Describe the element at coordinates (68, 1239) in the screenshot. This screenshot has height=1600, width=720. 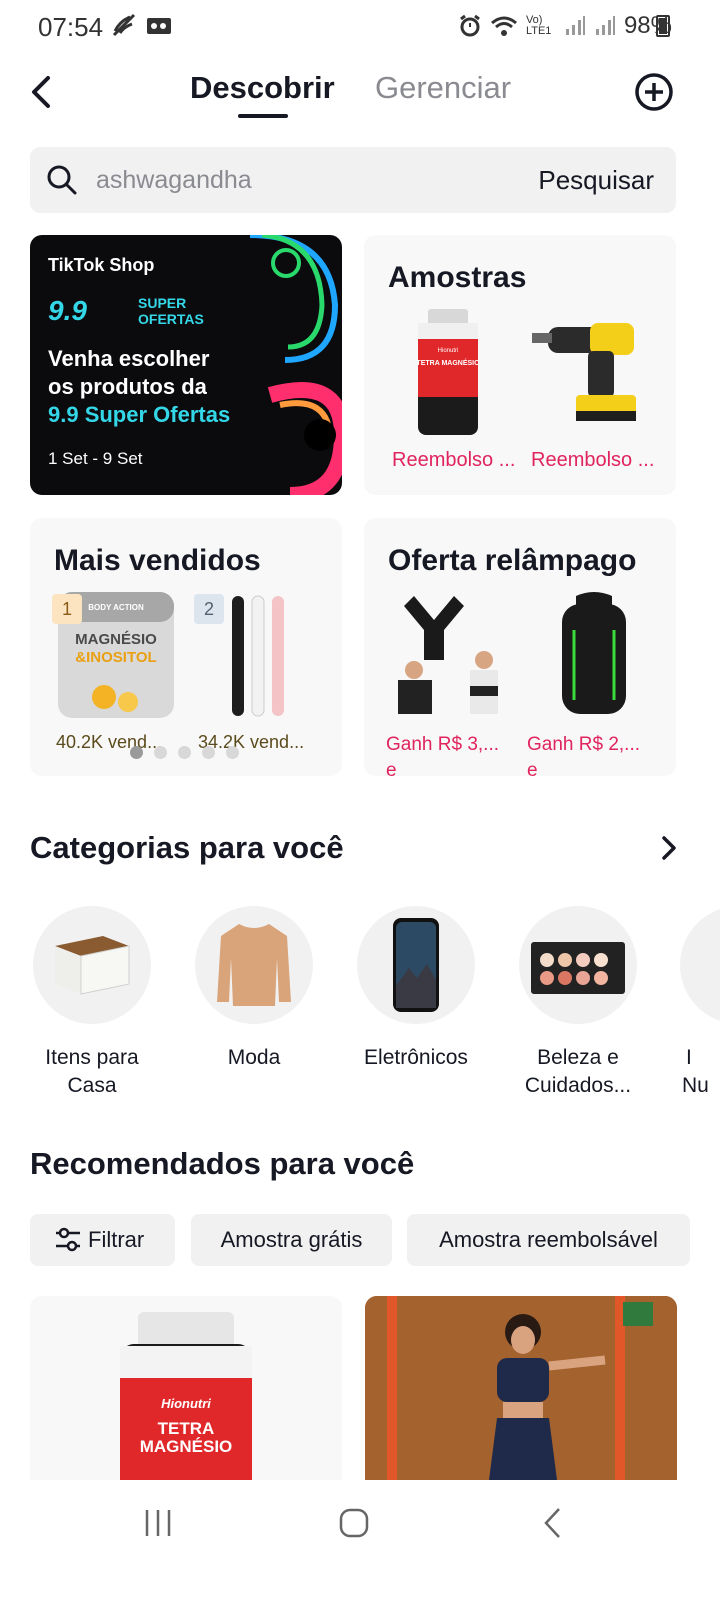
I see `filter-sliders-icon` at that location.